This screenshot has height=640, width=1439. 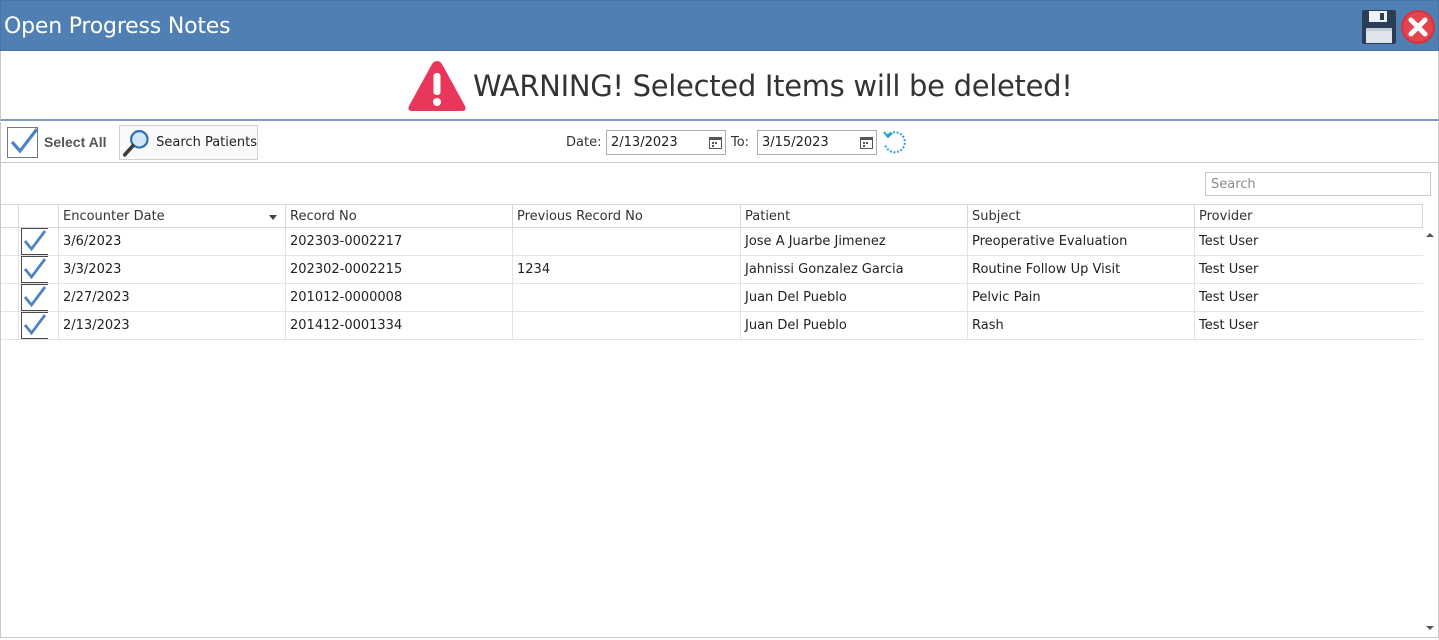 What do you see at coordinates (719, 25) in the screenshot?
I see `title-bar: Open Progress Notes` at bounding box center [719, 25].